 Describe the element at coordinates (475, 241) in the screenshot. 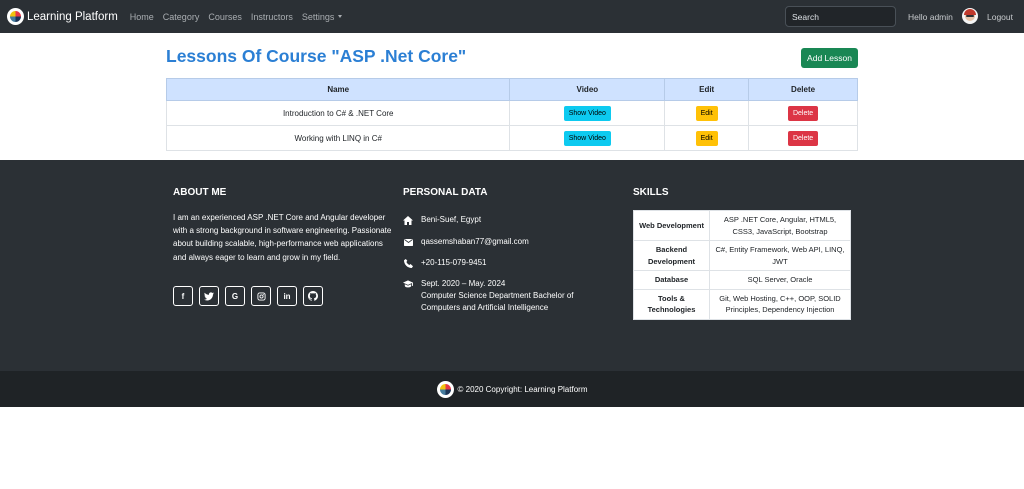

I see `email-text: qassemshaban77@gmail.com` at that location.